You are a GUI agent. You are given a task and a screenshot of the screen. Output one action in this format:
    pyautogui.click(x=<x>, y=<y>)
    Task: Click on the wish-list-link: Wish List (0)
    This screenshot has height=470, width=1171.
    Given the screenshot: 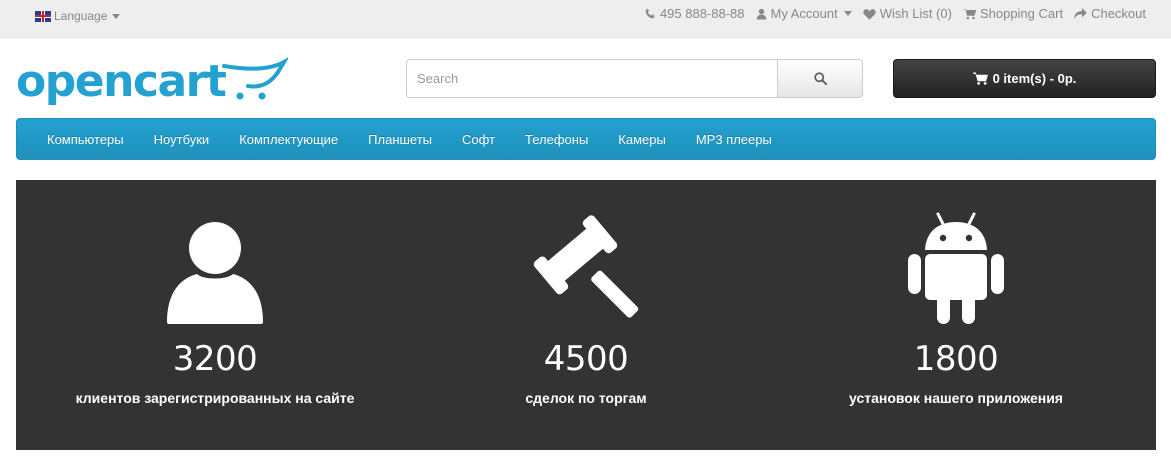 What is the action you would take?
    pyautogui.click(x=907, y=13)
    